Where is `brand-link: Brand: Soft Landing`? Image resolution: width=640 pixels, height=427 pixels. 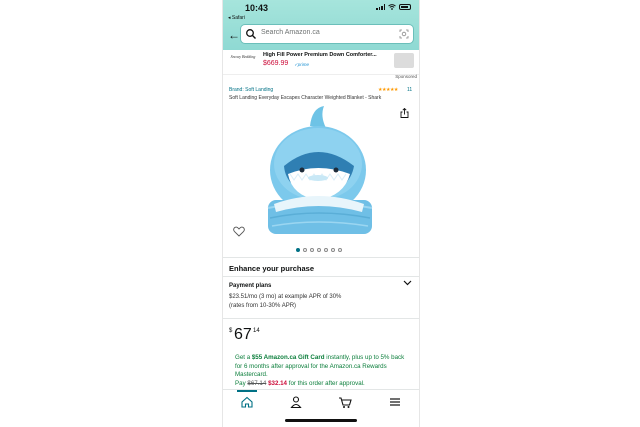
brand-link: Brand: Soft Landing is located at coordinates (251, 90).